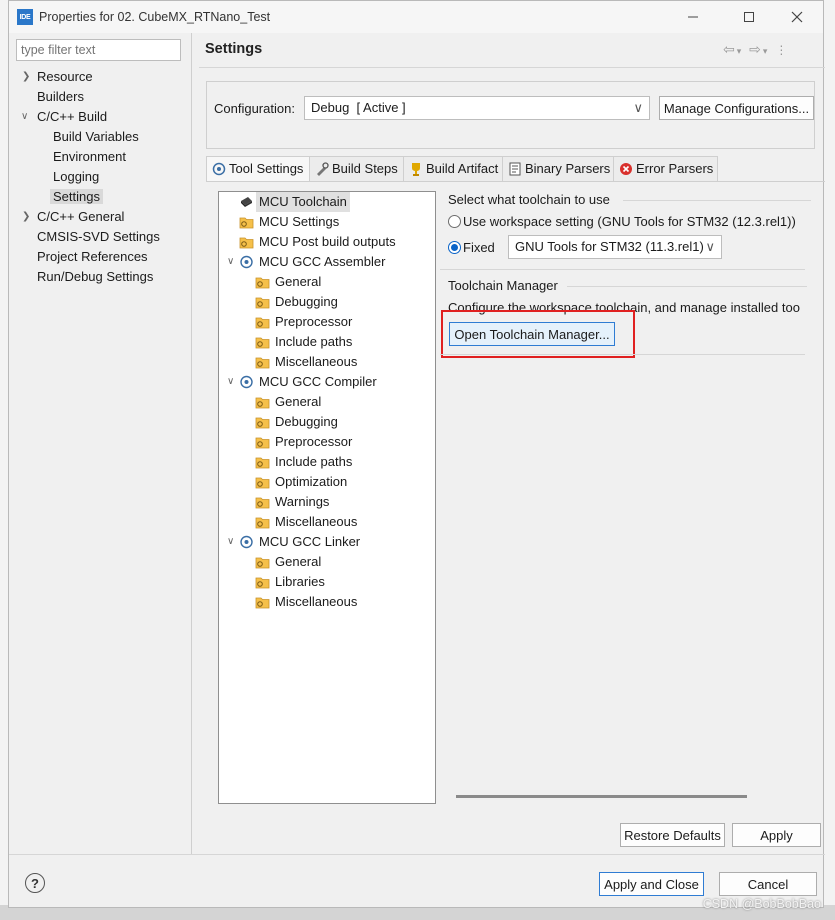  I want to click on history-nav: ⇦▾ ⇨▾ ⋮, so click(756, 49).